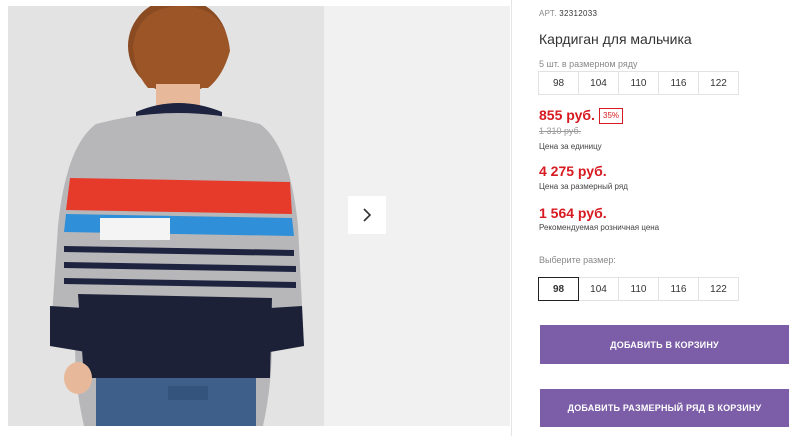  Describe the element at coordinates (611, 116) in the screenshot. I see `discount-badge: 35%` at that location.